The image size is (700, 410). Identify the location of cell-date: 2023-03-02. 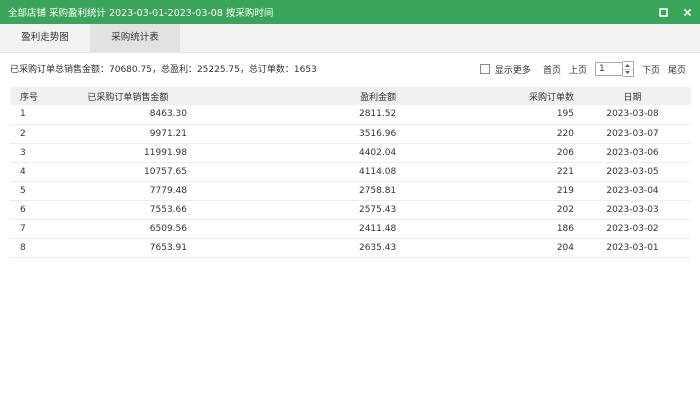
(632, 228).